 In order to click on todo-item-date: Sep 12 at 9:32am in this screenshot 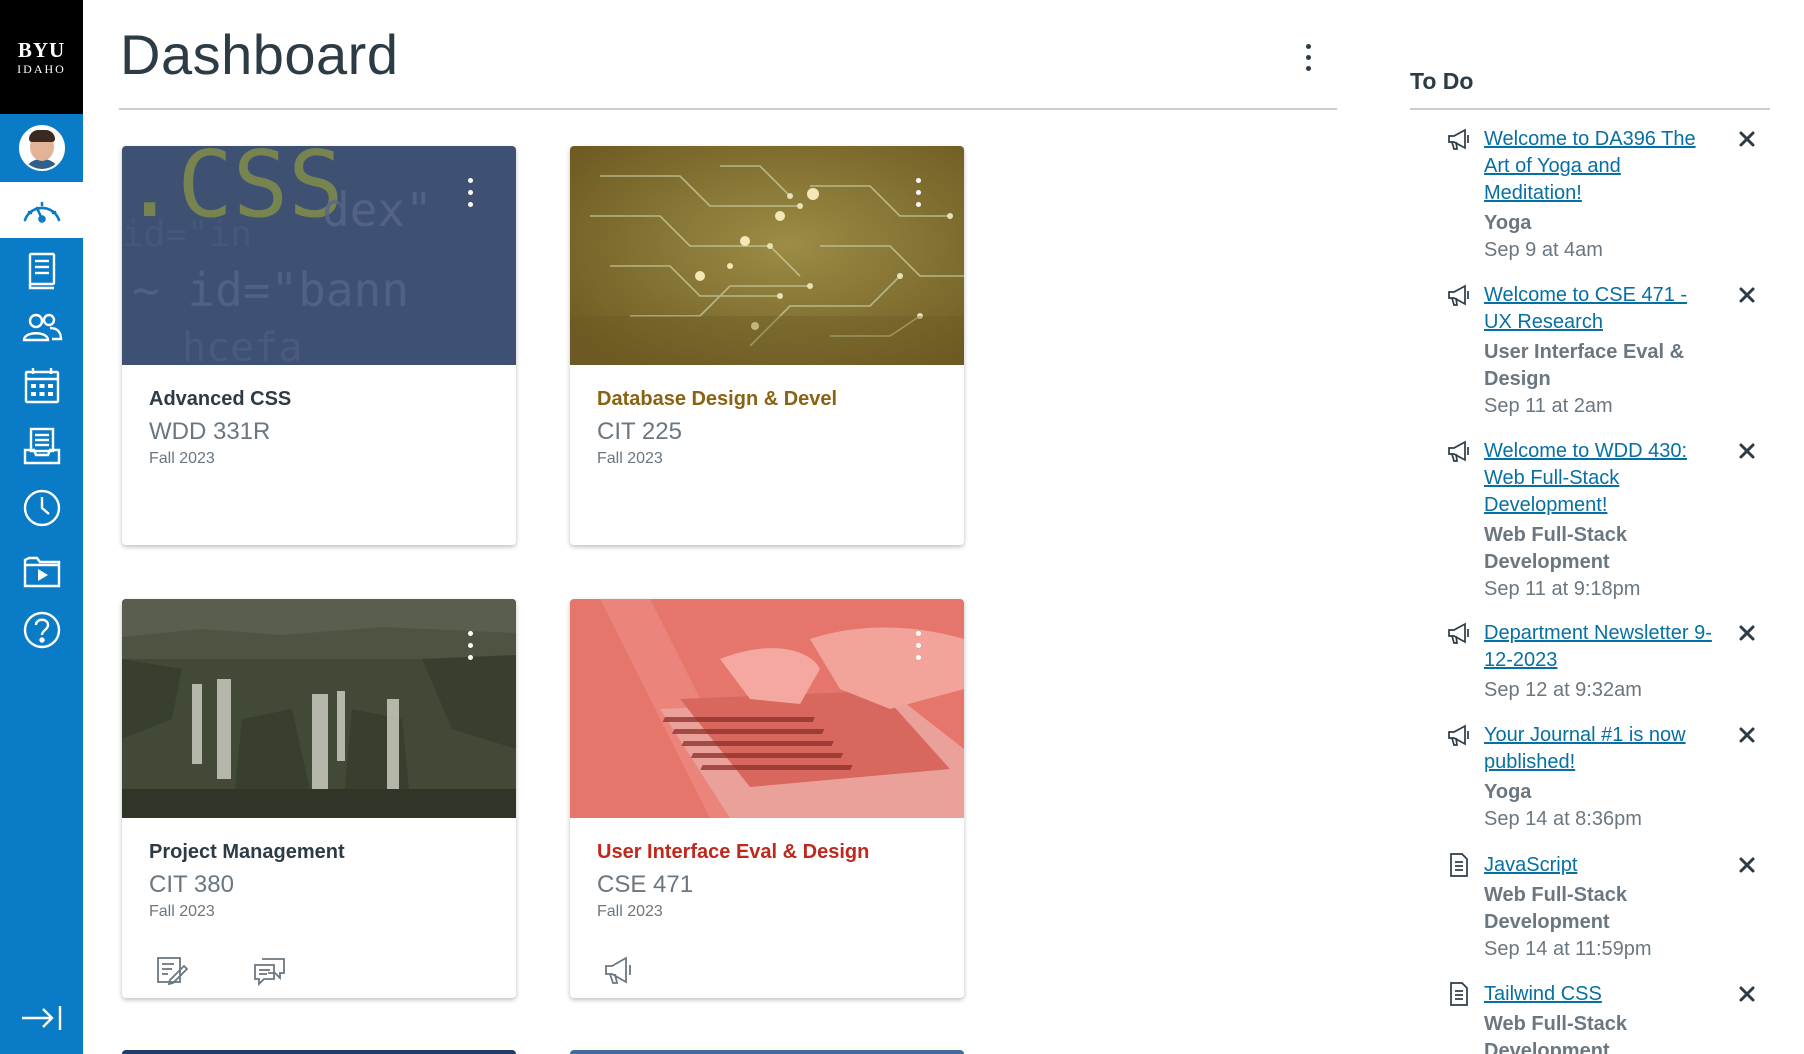, I will do `click(1563, 690)`.